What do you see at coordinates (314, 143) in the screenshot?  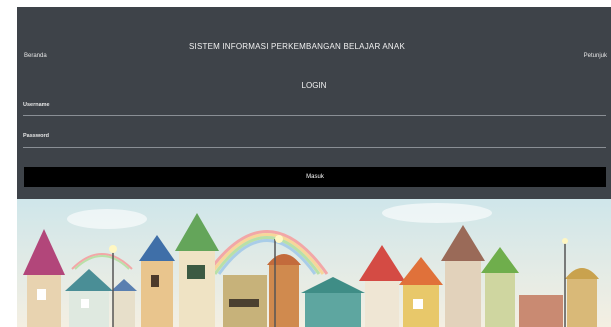 I see `password-input` at bounding box center [314, 143].